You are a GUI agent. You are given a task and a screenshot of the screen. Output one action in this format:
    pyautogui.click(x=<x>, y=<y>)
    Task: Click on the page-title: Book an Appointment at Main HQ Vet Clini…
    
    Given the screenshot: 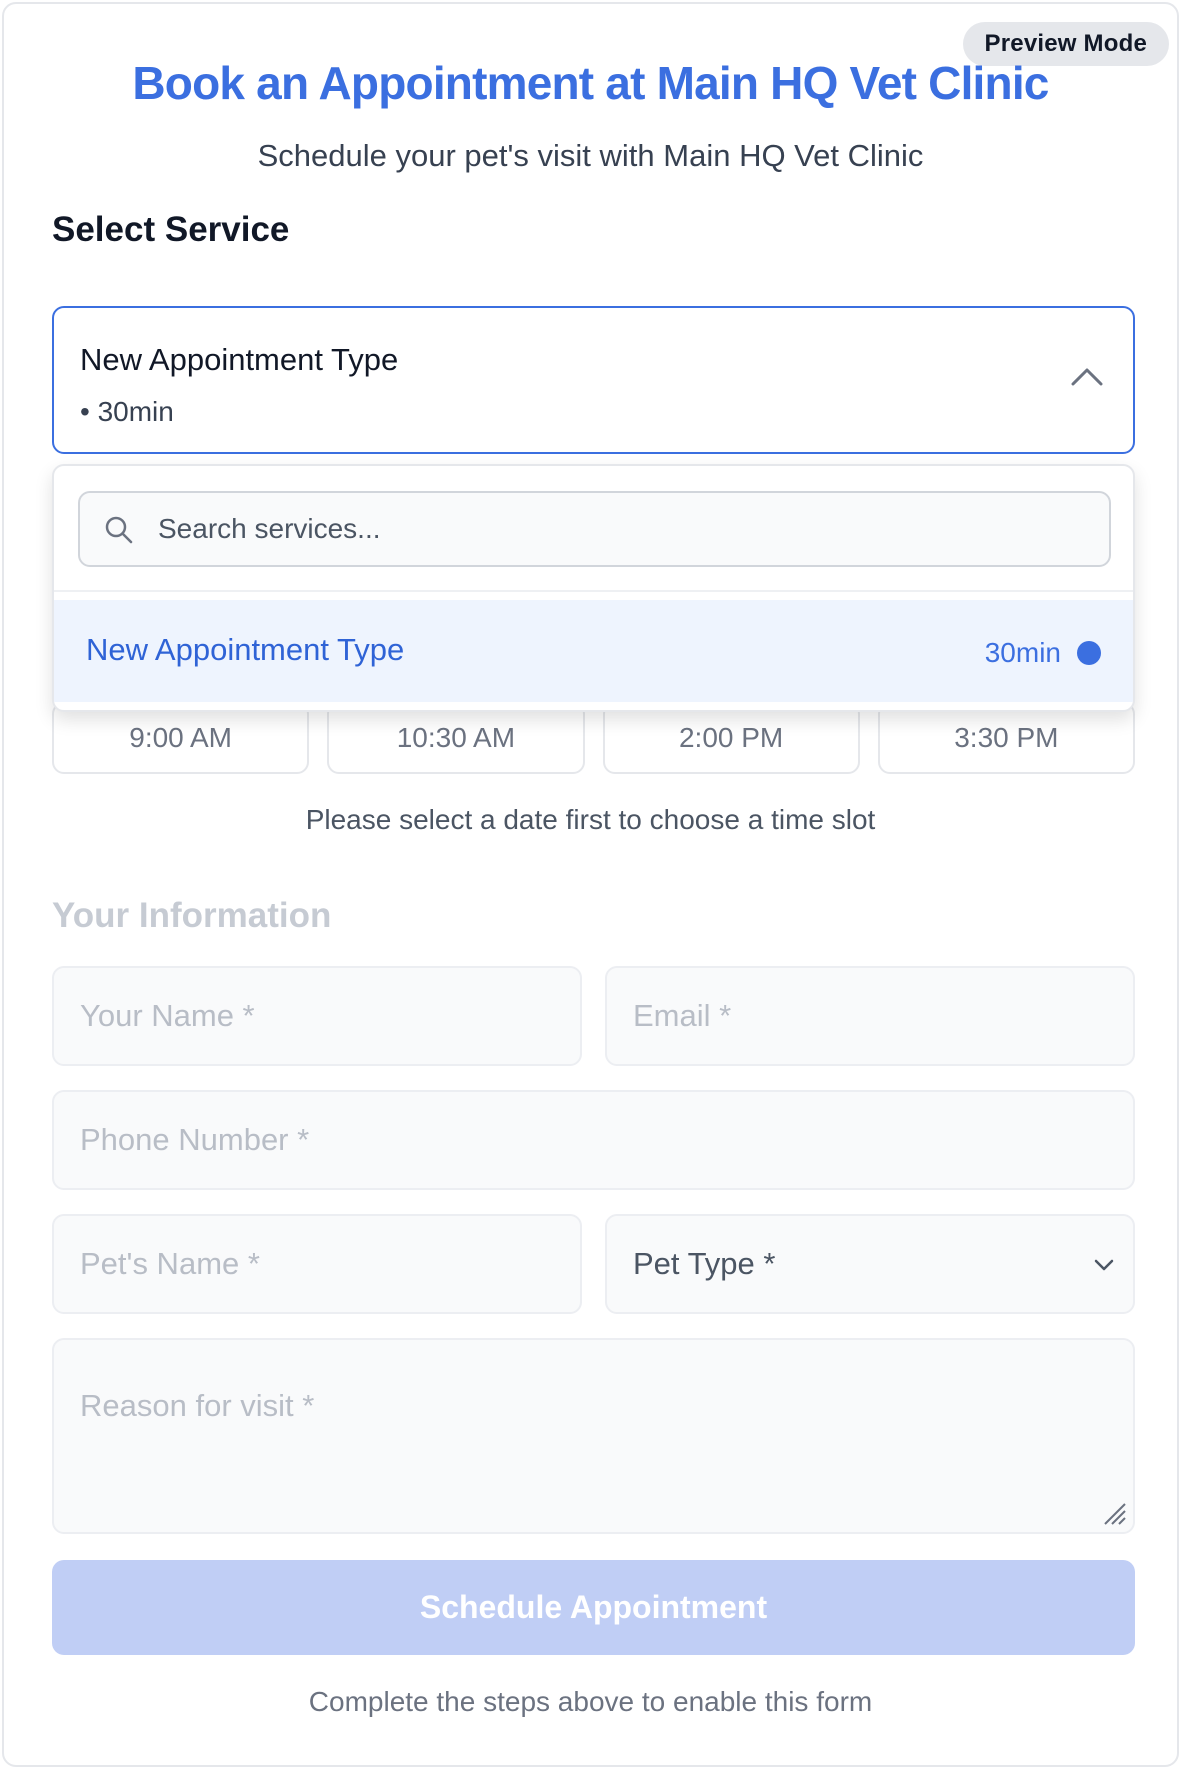 What is the action you would take?
    pyautogui.click(x=590, y=83)
    